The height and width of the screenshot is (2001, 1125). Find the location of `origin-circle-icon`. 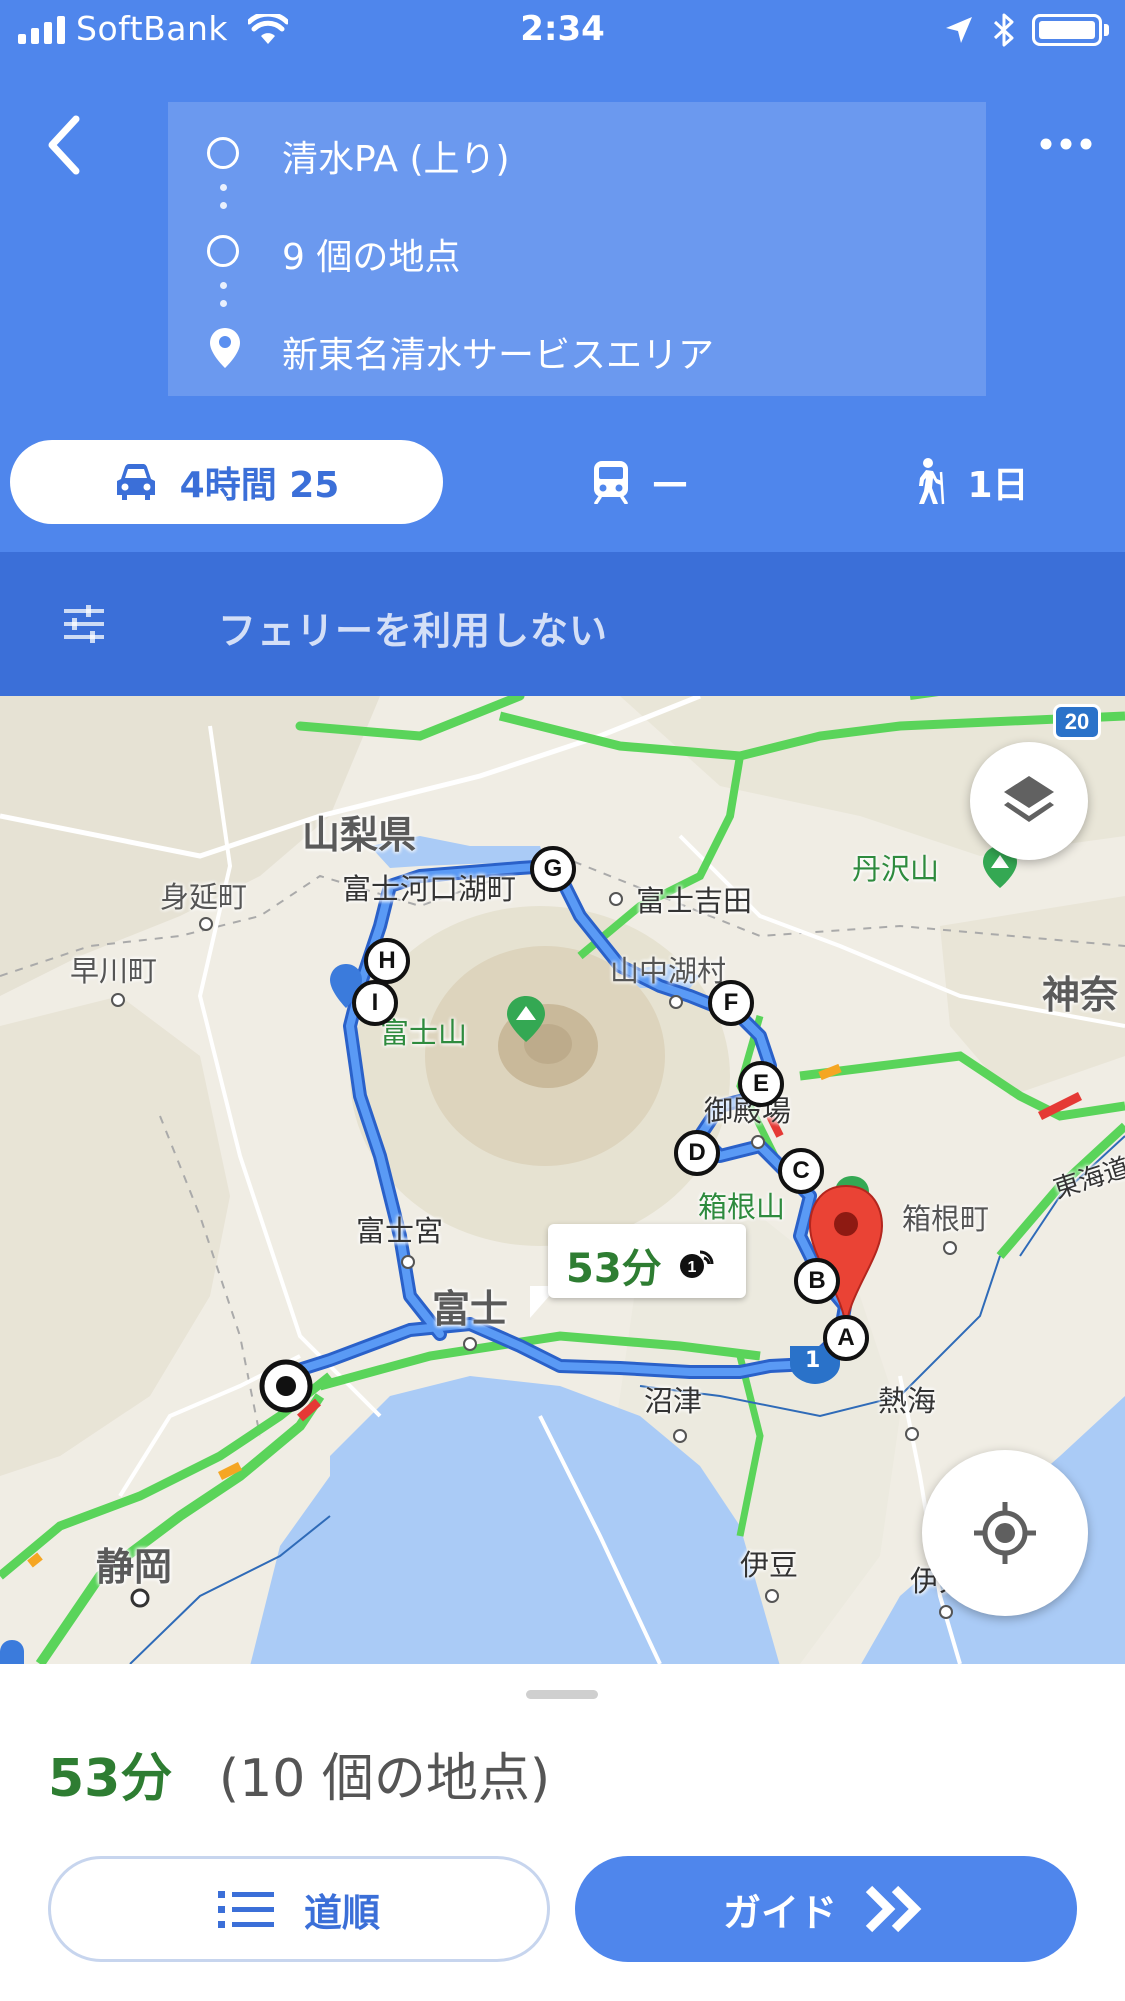

origin-circle-icon is located at coordinates (223, 153).